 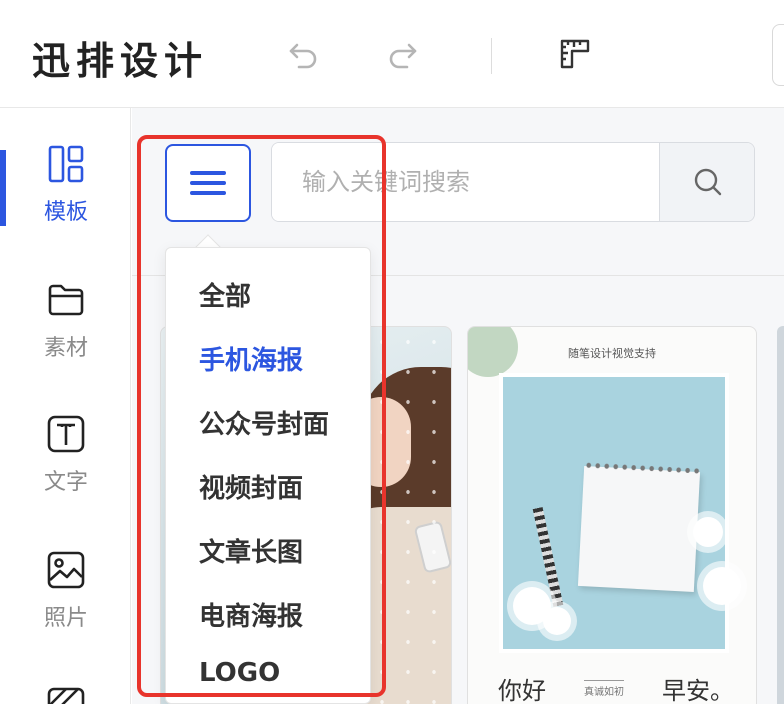 What do you see at coordinates (65, 482) in the screenshot?
I see `sidebar-item-label: 文字` at bounding box center [65, 482].